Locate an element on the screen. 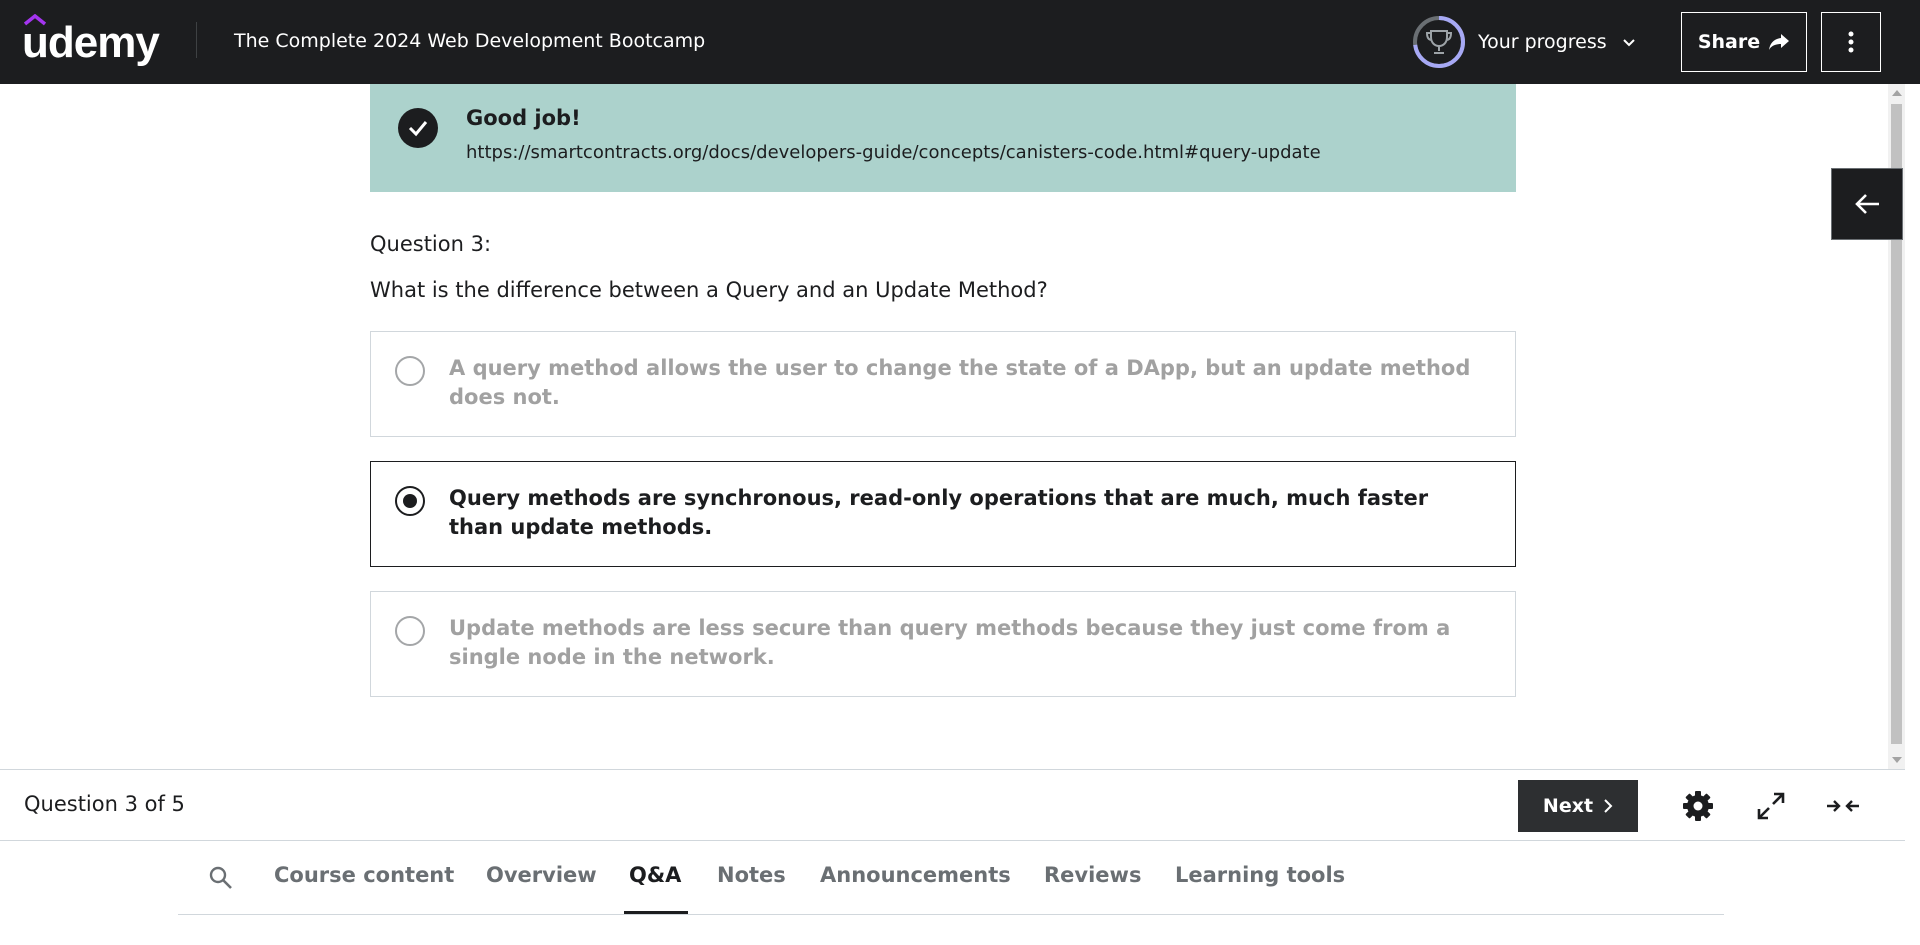  next-label: Next is located at coordinates (1568, 806).